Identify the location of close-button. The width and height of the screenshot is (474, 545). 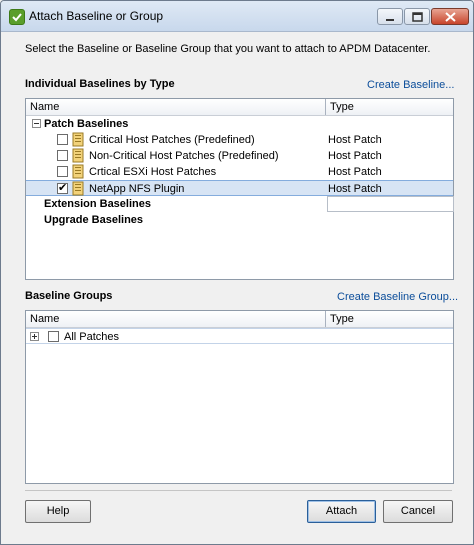
(450, 16).